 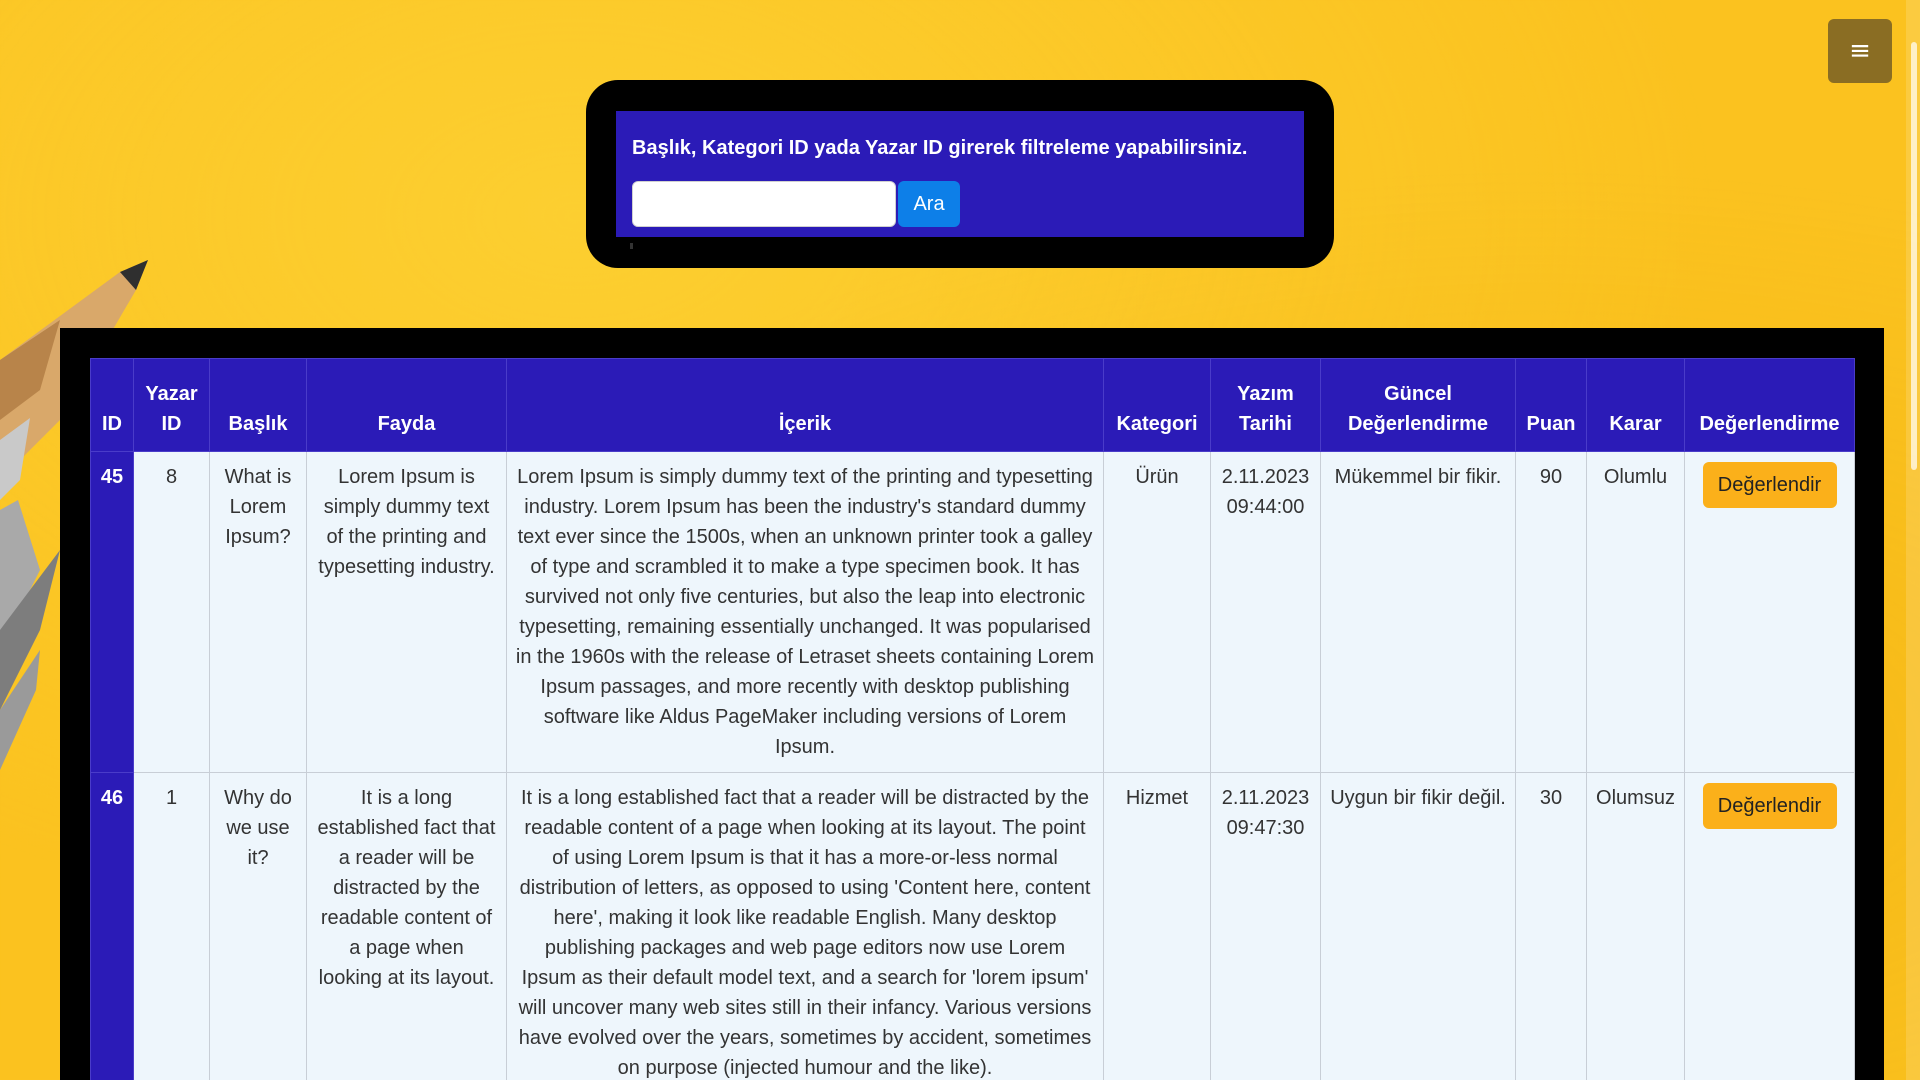 I want to click on row-written-date: 2.11.2023 09:47:30, so click(x=1265, y=926).